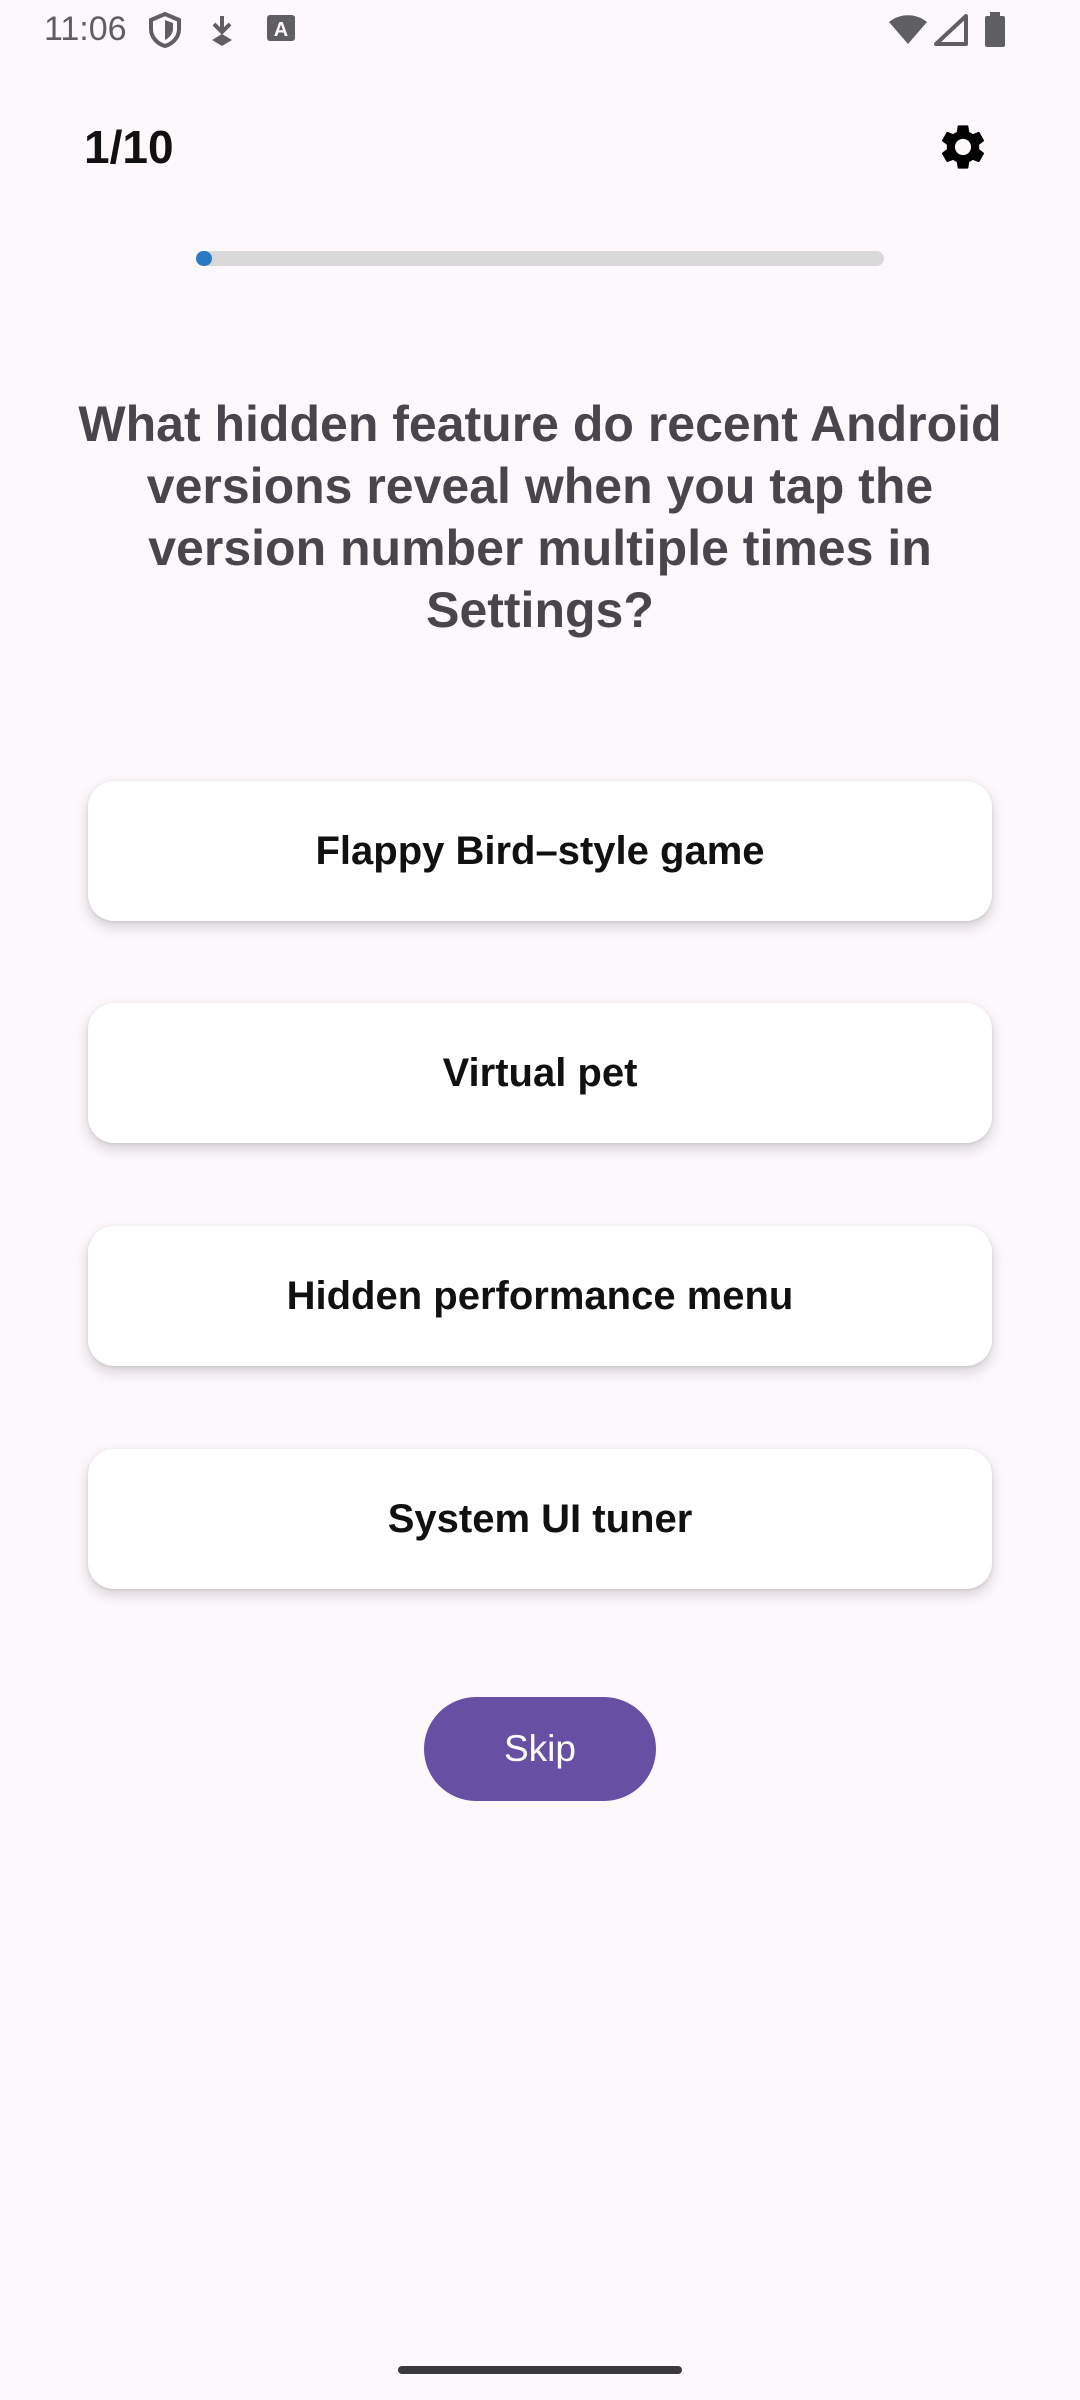 This screenshot has width=1080, height=2400. I want to click on gear-icon, so click(963, 149).